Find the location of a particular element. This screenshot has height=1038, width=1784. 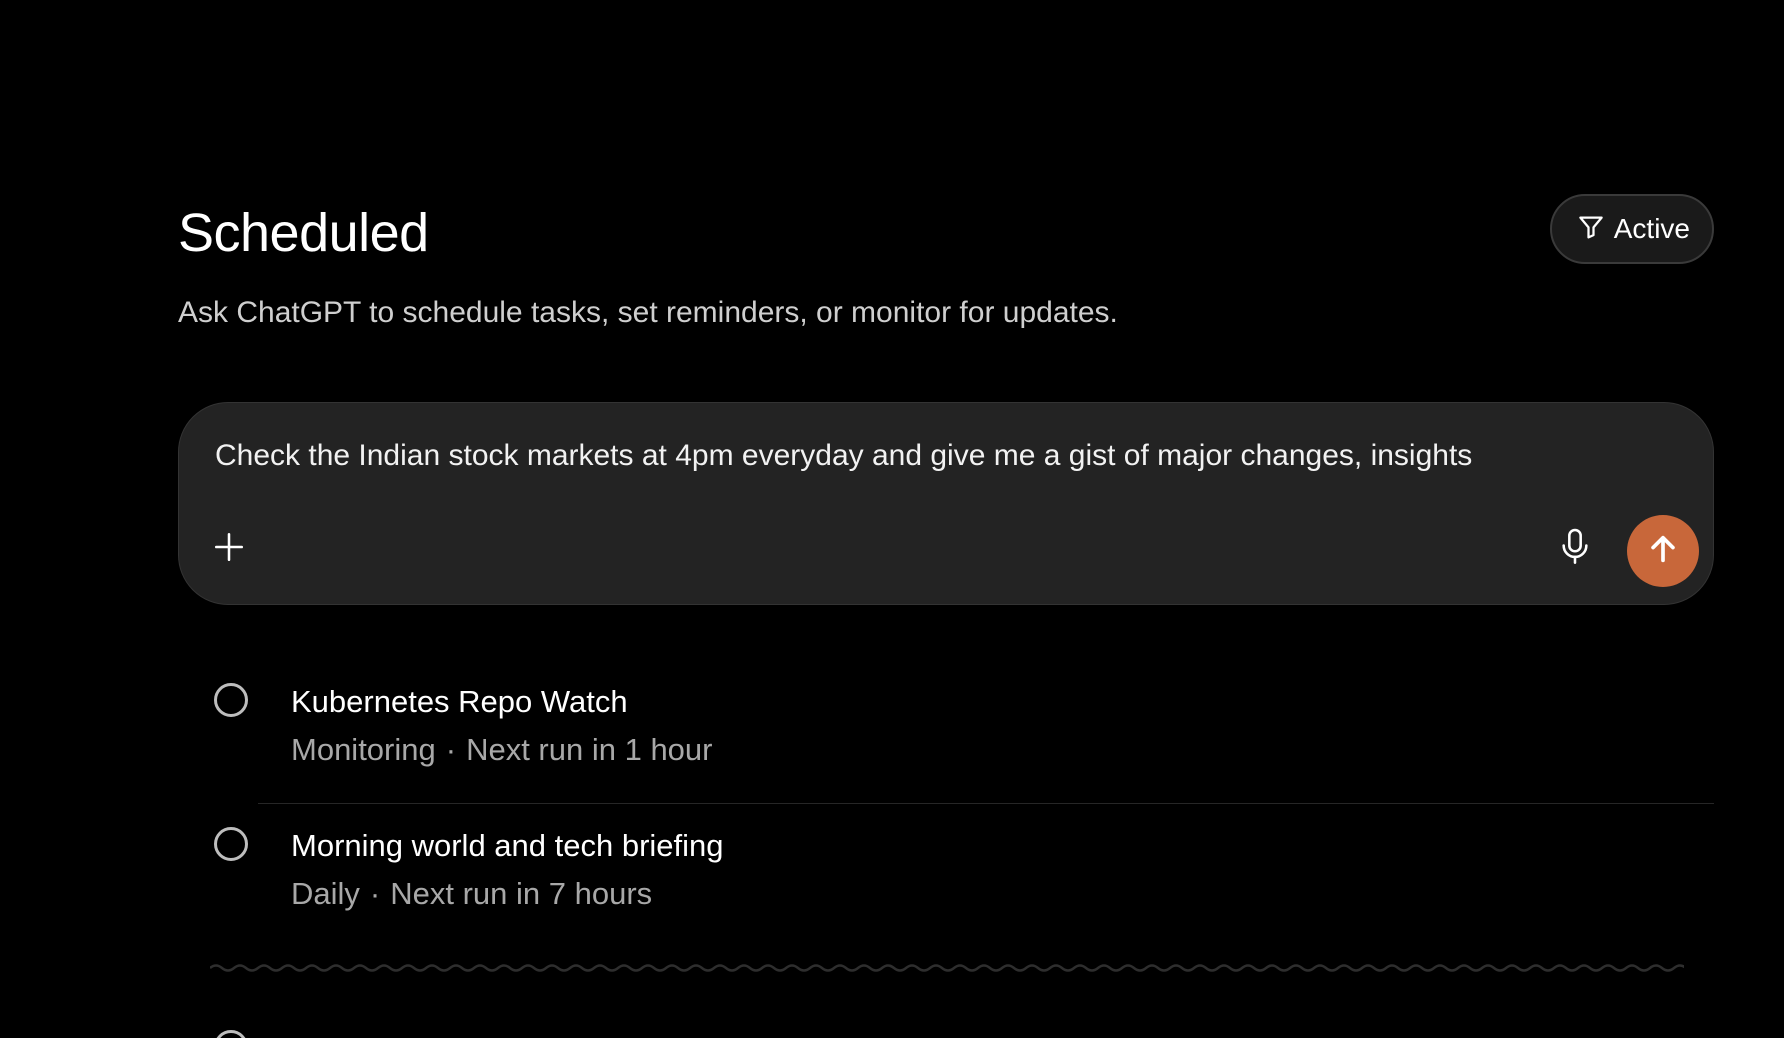

wavy-separator is located at coordinates (947, 968).